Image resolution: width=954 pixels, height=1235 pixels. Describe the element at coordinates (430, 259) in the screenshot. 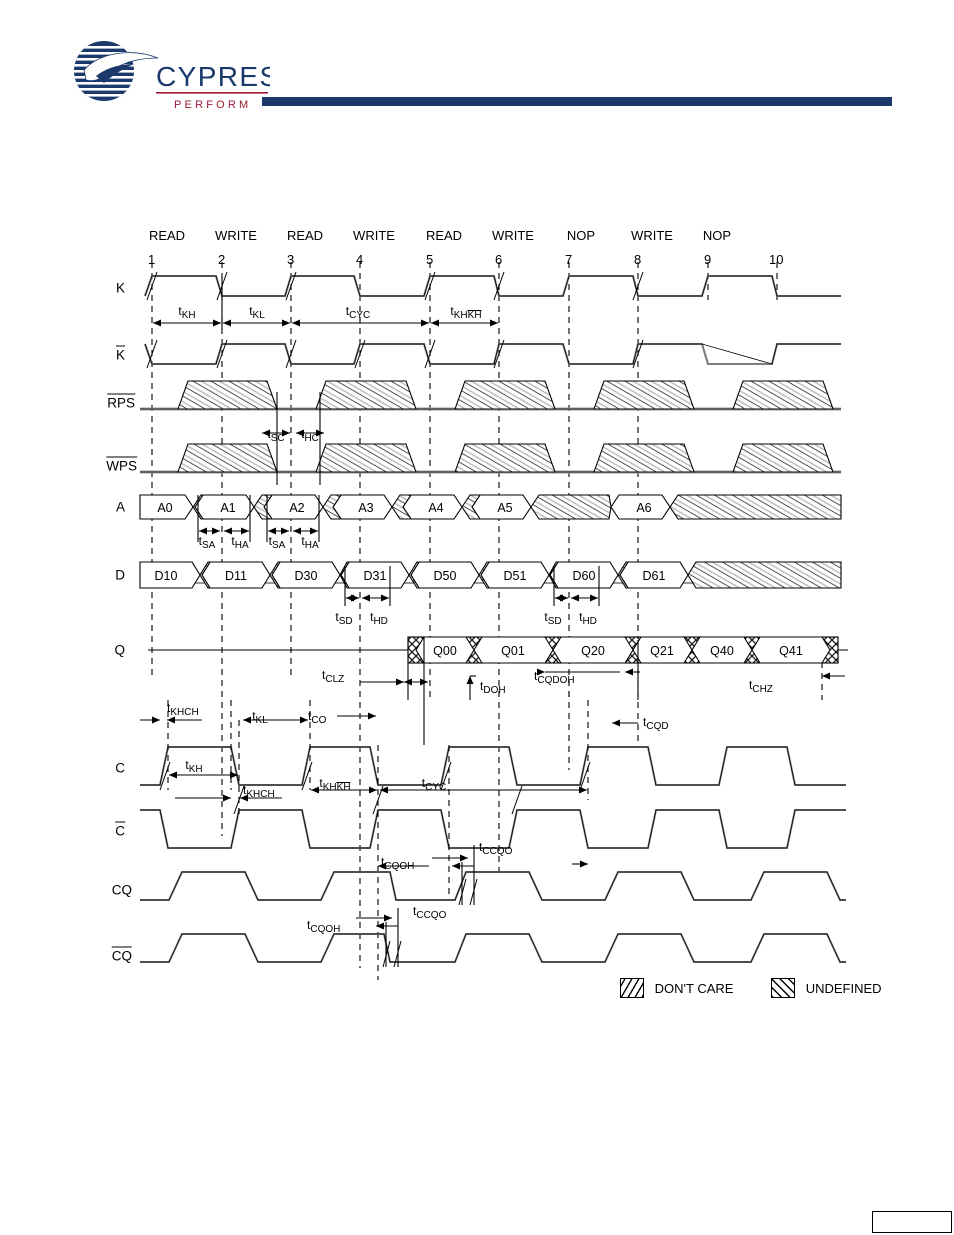

I see `cycle-num-5: 5` at that location.